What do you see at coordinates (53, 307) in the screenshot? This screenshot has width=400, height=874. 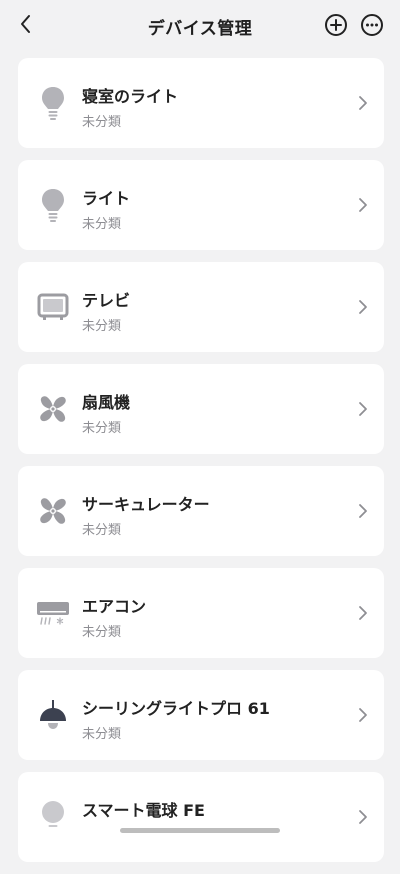 I see `tv-icon` at bounding box center [53, 307].